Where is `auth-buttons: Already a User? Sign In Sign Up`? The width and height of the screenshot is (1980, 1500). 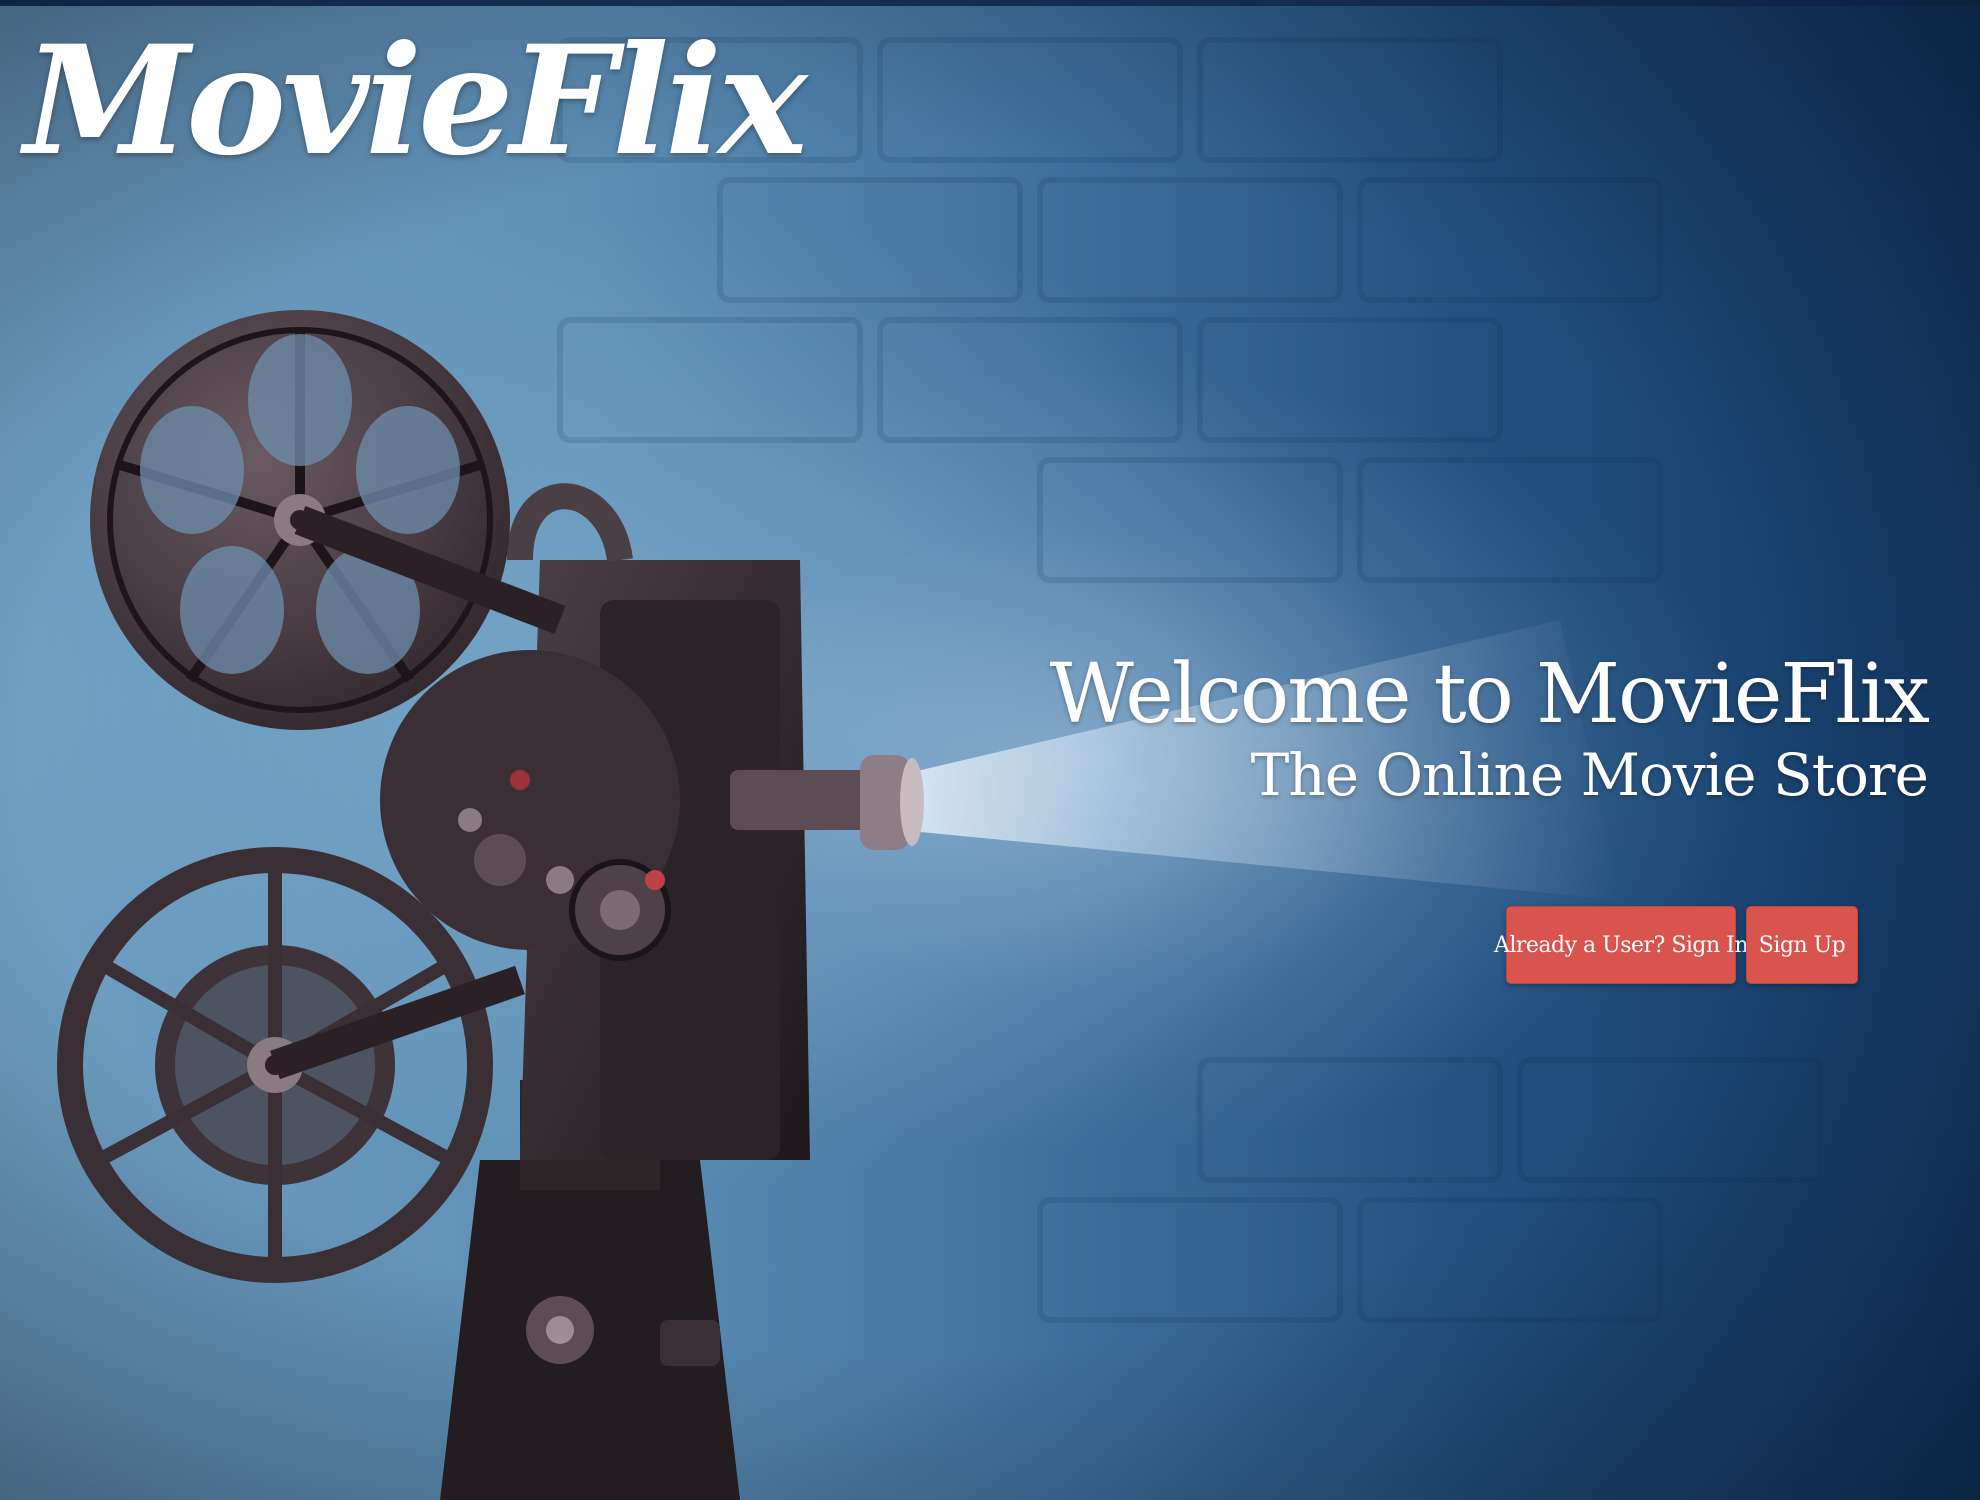 auth-buttons: Already a User? Sign In Sign Up is located at coordinates (1676, 945).